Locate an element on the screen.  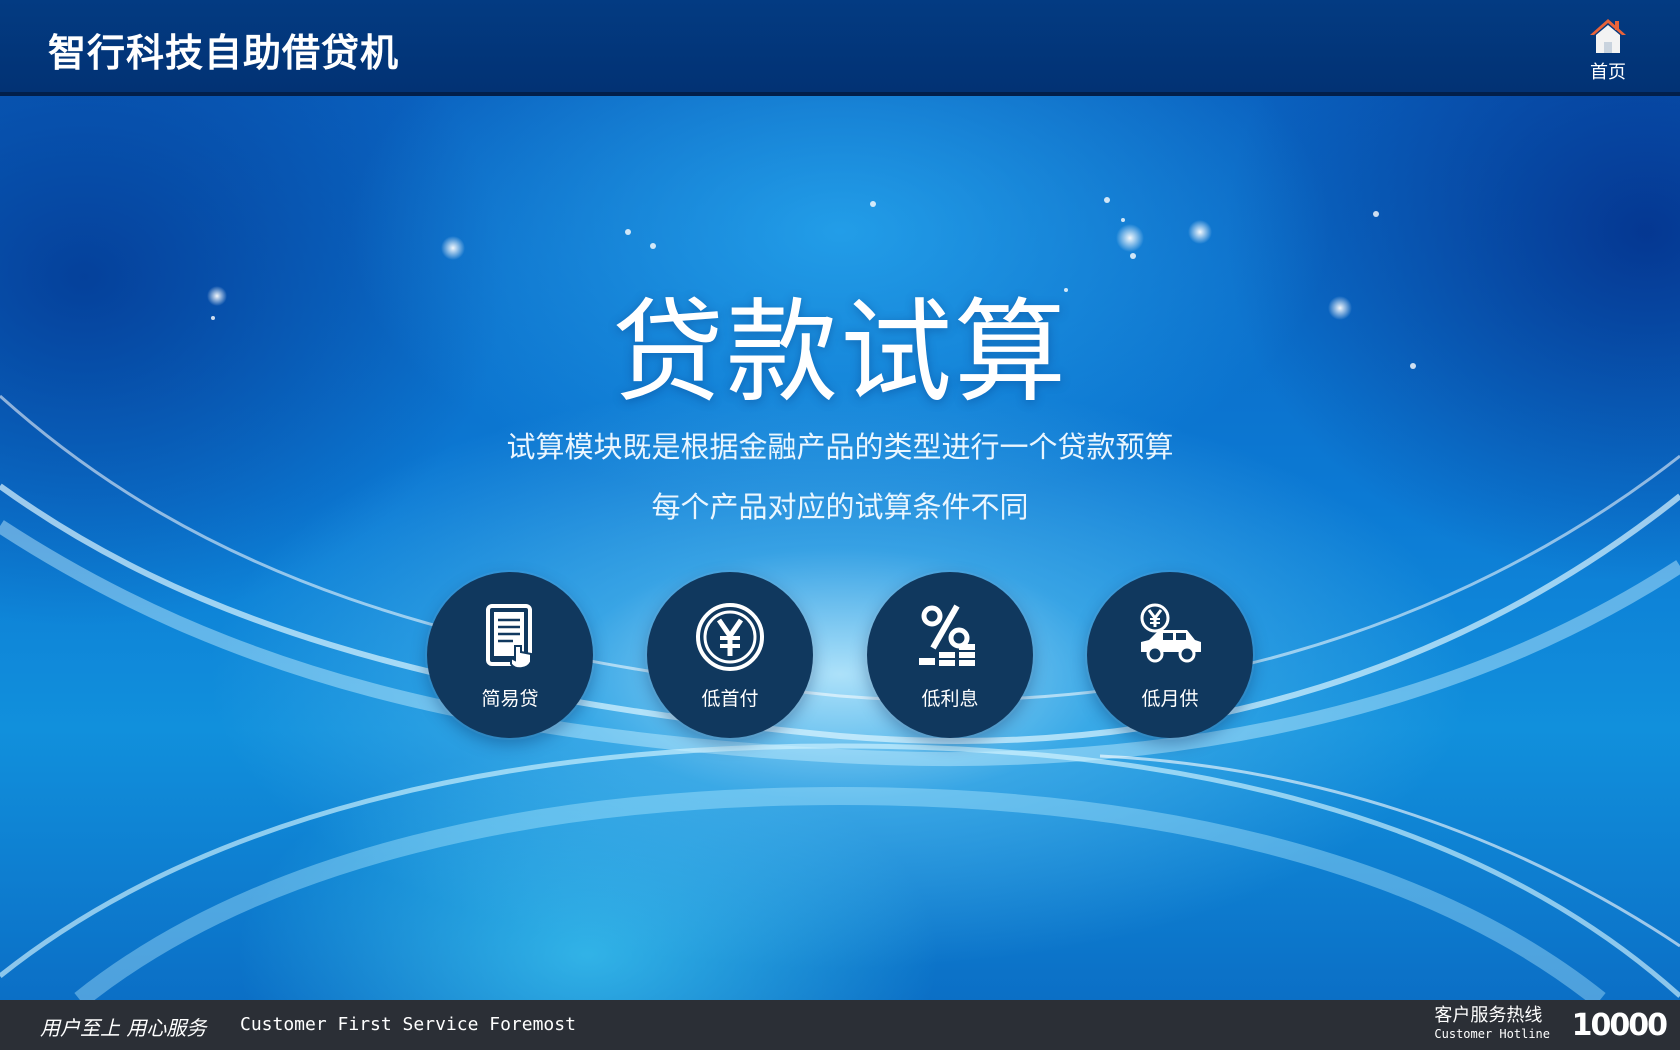
hotline-label-chinese: 客户服务热线 is located at coordinates (1488, 1015).